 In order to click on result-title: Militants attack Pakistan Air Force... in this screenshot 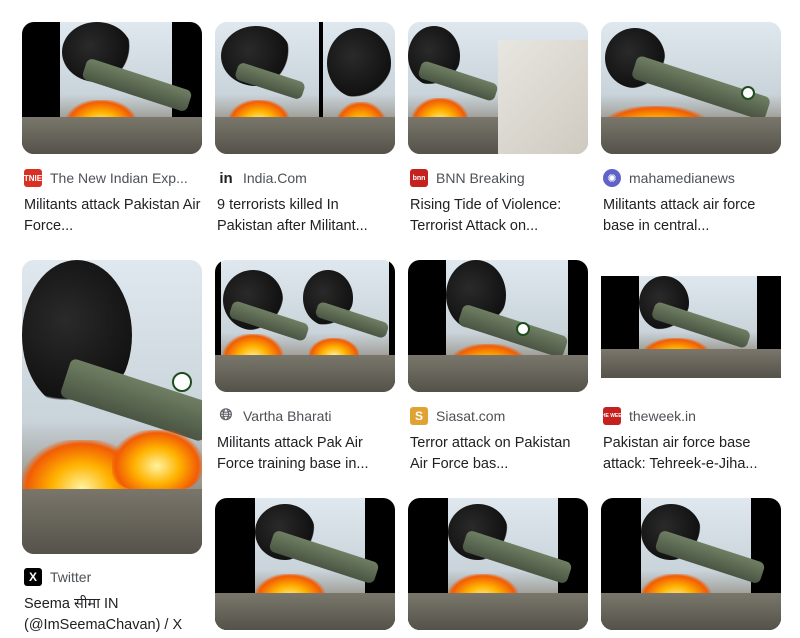, I will do `click(113, 216)`.